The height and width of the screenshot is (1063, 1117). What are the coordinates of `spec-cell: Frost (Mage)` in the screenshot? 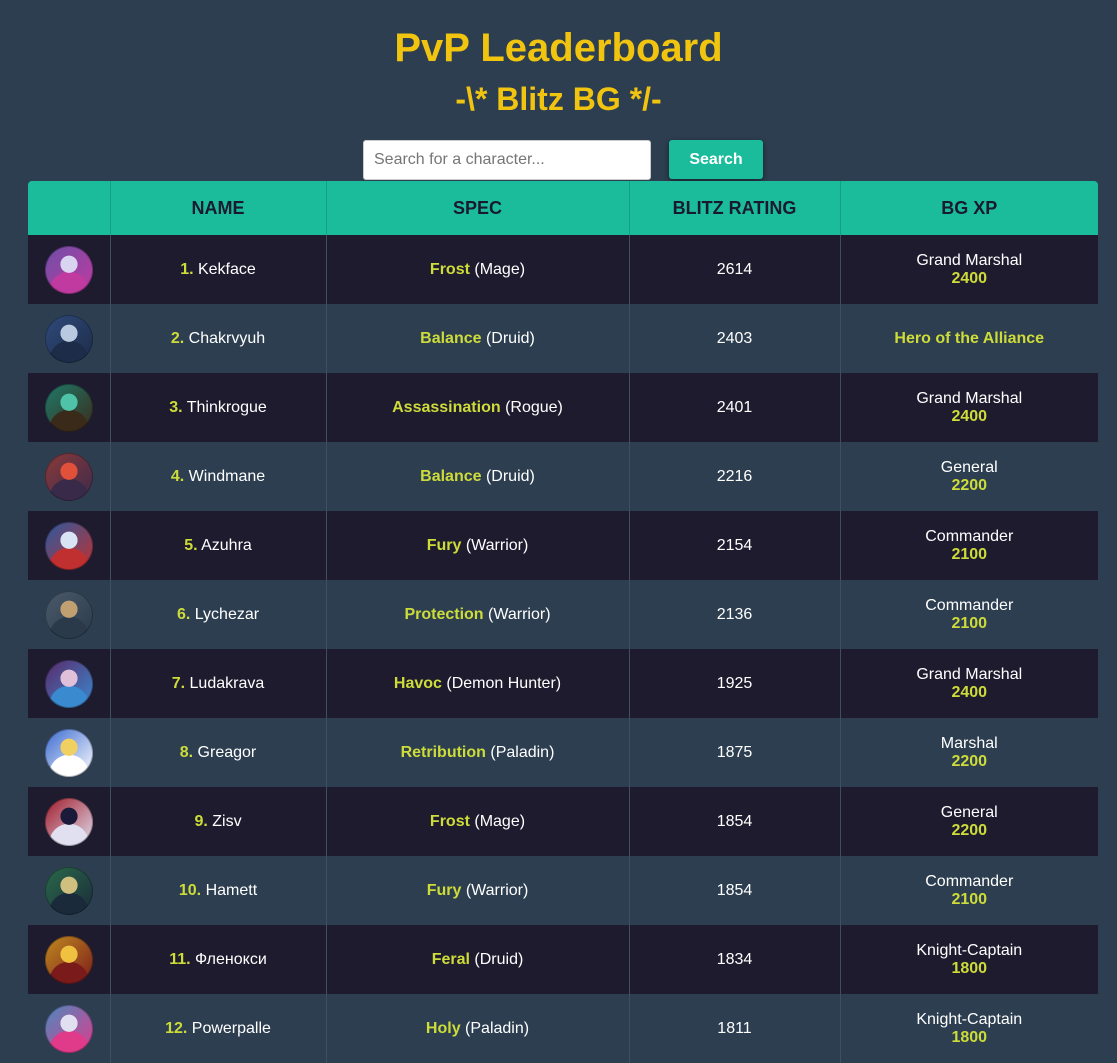 It's located at (478, 269).